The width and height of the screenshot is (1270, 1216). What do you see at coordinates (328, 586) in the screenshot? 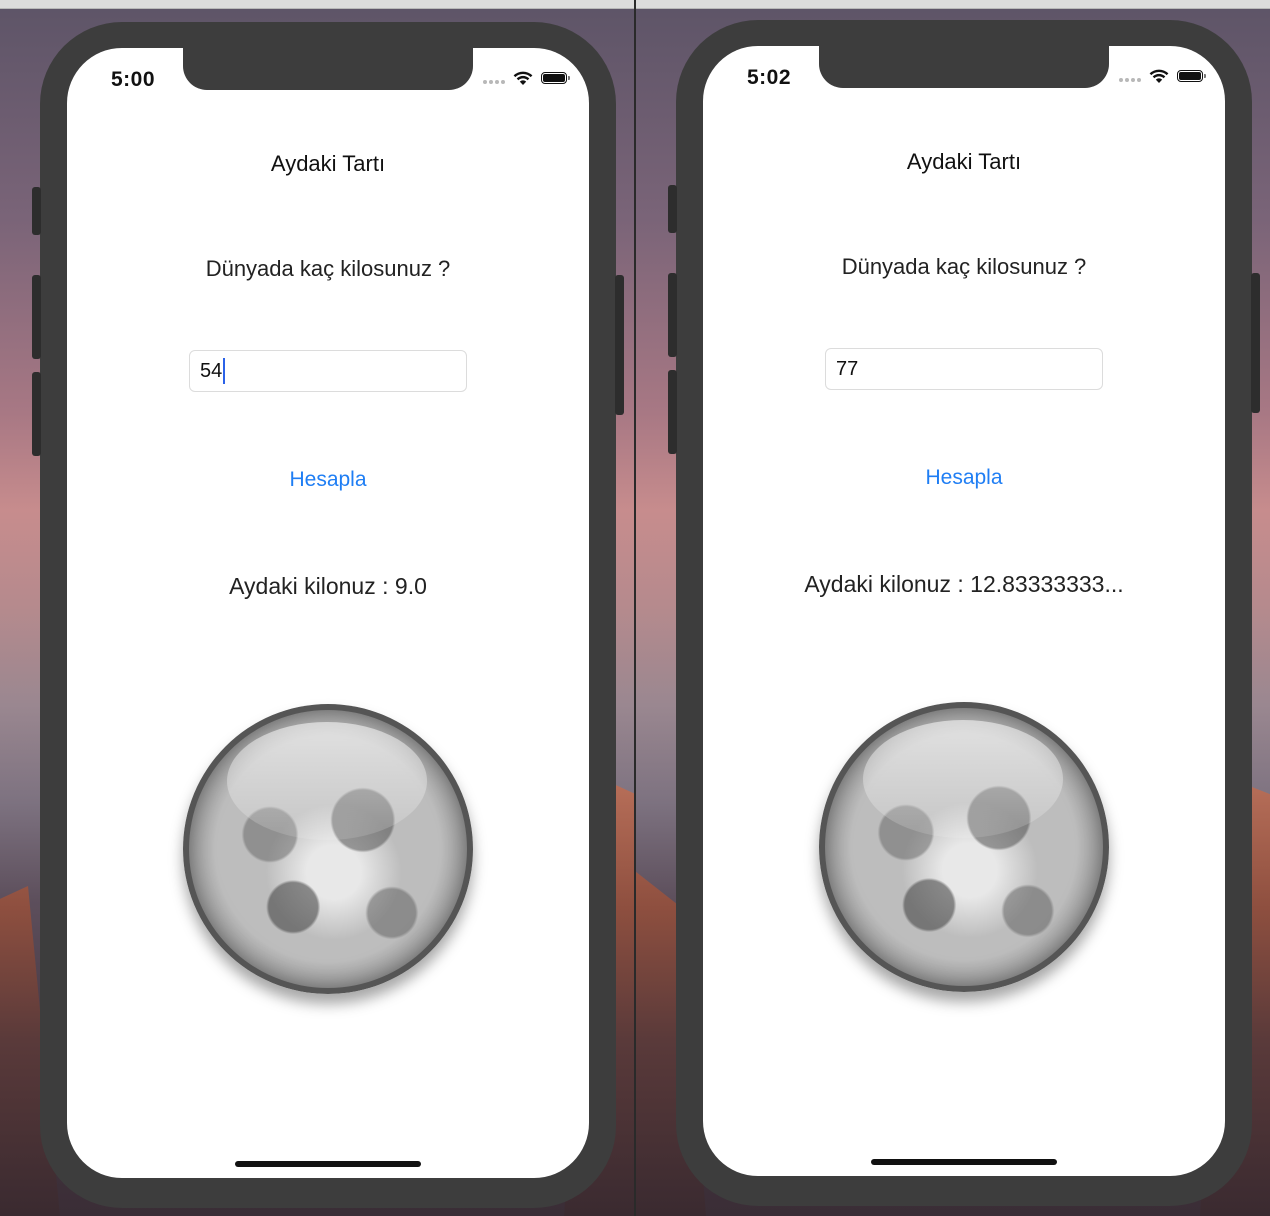
I see `moon-weight-result: Aydaki kilonuz : 9.0` at bounding box center [328, 586].